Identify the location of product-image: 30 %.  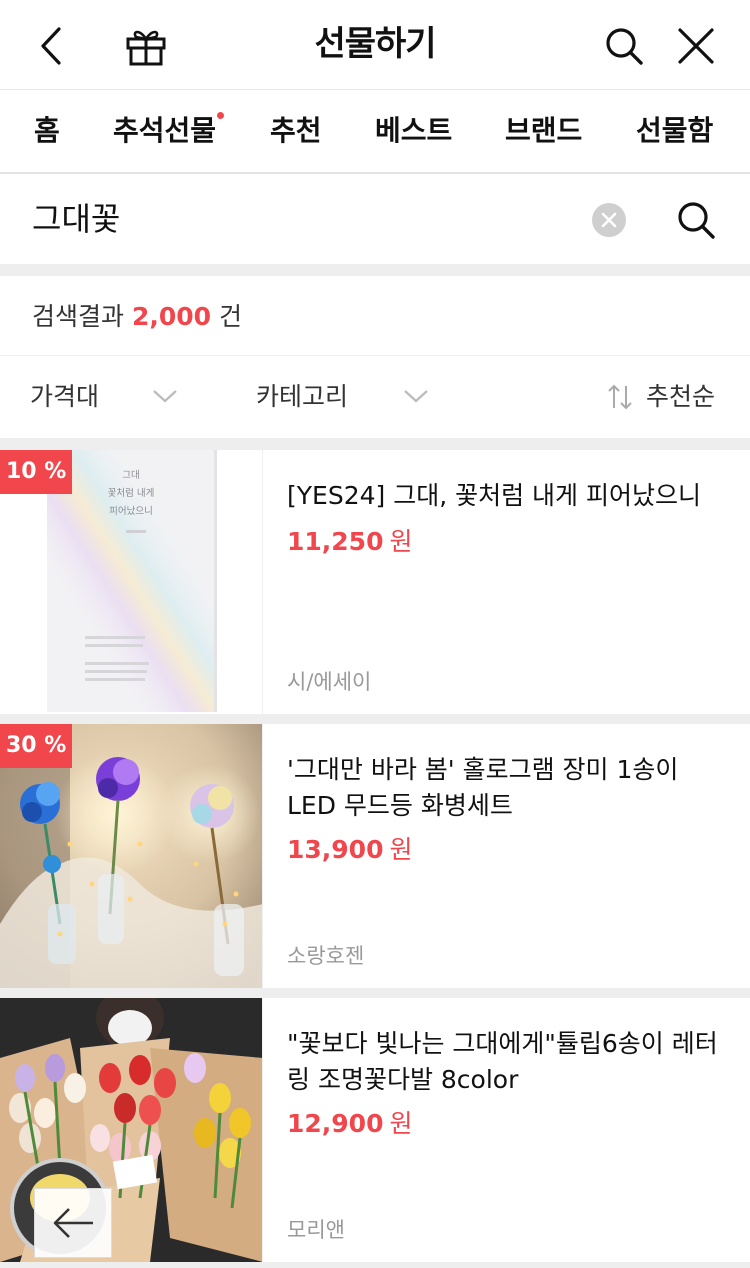
(131, 856).